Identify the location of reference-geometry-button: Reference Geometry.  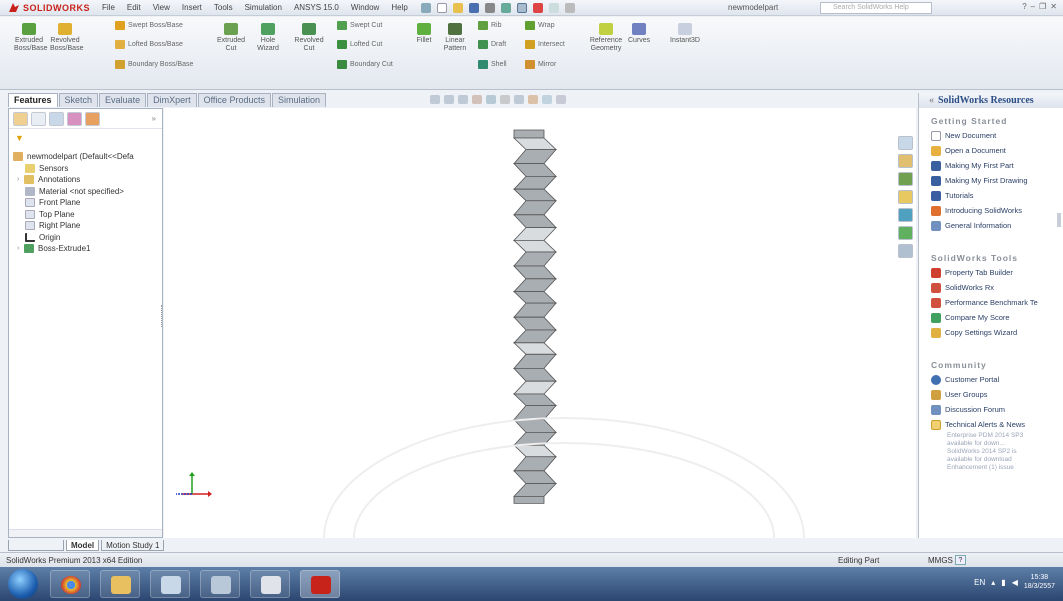
(606, 38).